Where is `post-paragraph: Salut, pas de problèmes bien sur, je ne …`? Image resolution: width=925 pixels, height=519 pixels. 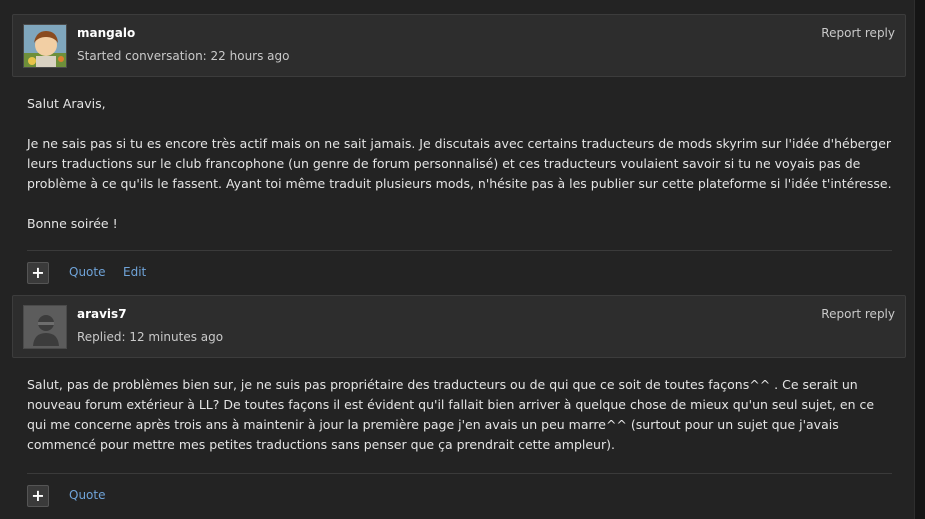
post-paragraph: Salut, pas de problèmes bien sur, je ne … is located at coordinates (451, 414).